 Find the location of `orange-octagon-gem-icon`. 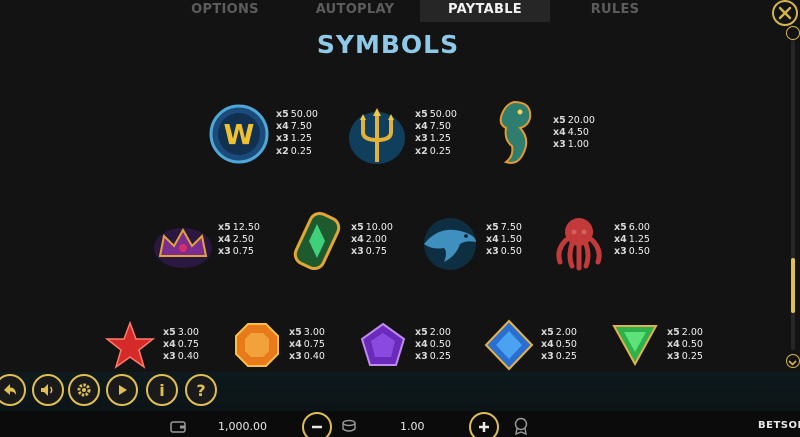

orange-octagon-gem-icon is located at coordinates (257, 345).